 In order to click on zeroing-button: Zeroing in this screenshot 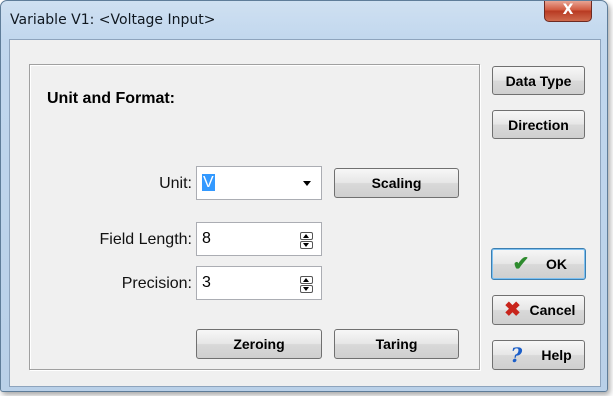, I will do `click(259, 344)`.